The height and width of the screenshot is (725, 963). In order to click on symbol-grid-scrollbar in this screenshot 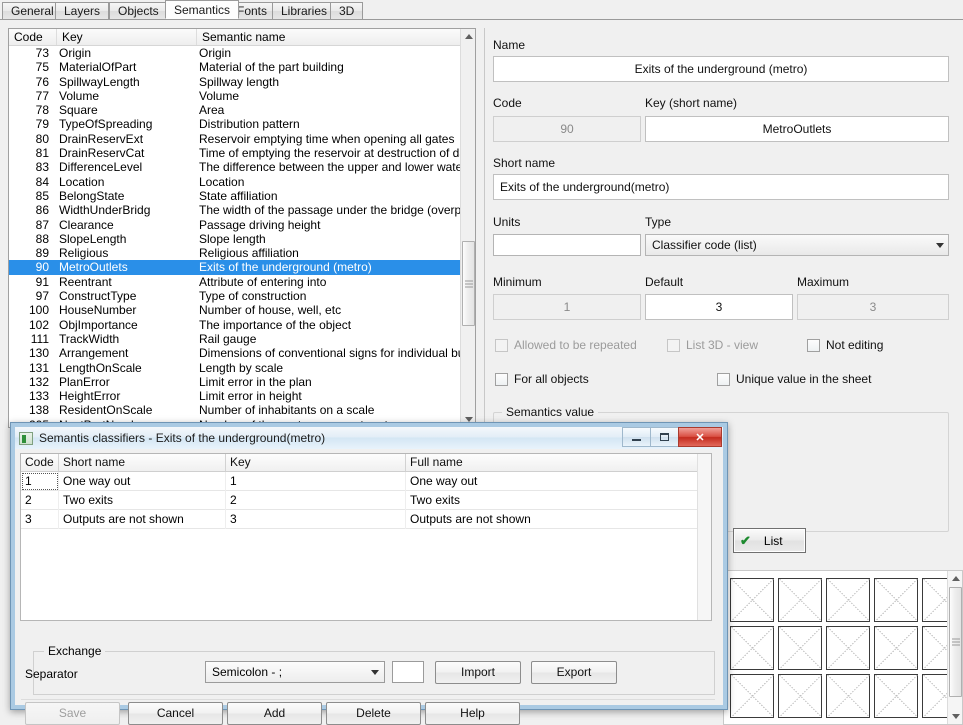, I will do `click(954, 647)`.